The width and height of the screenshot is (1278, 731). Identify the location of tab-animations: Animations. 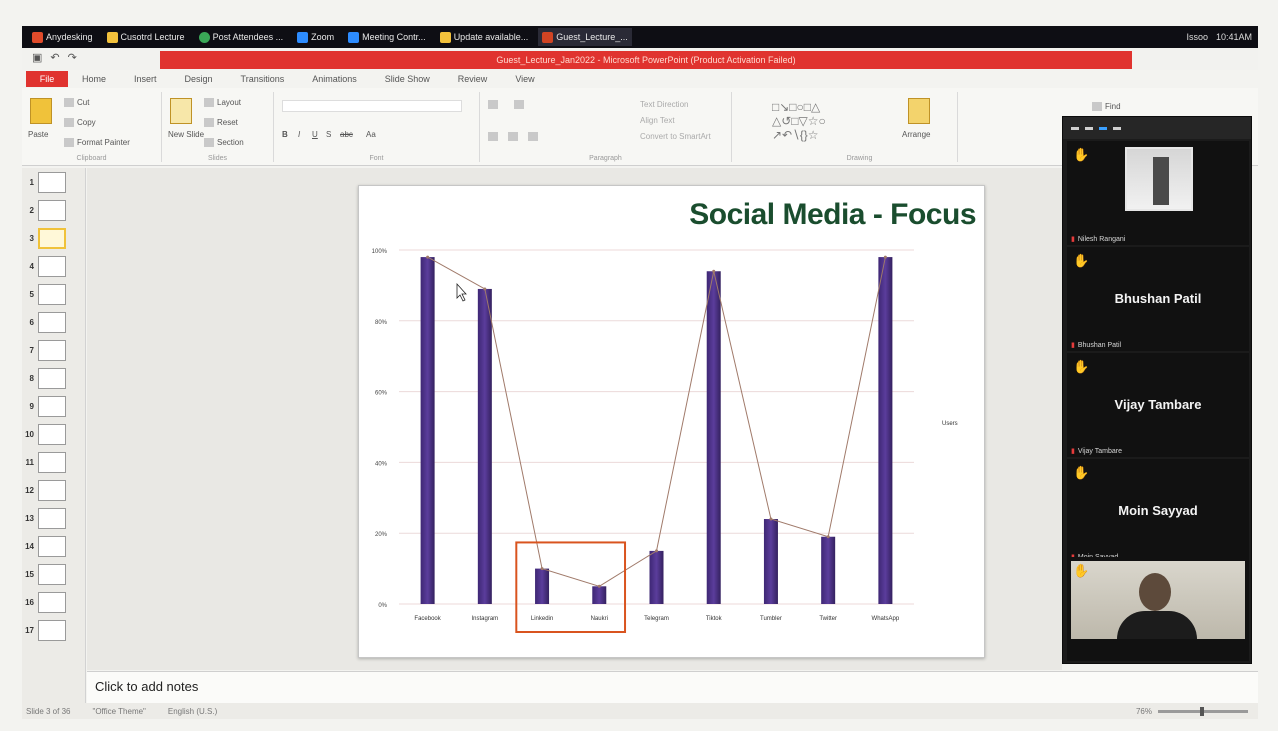
(334, 79).